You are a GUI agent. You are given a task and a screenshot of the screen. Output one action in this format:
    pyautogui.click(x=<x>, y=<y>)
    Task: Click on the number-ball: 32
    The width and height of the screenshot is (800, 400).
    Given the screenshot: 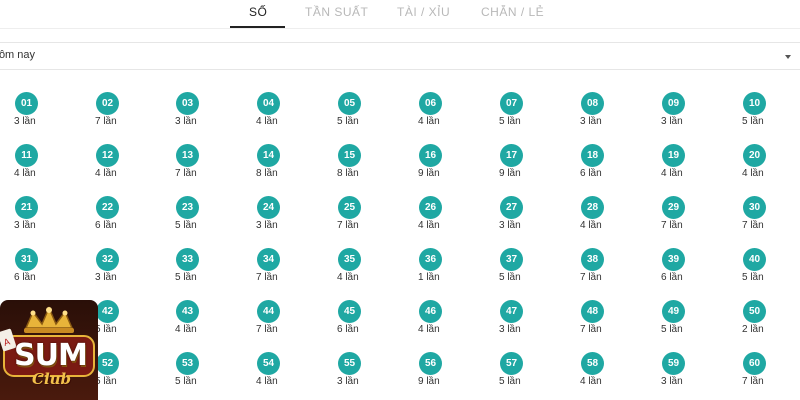 What is the action you would take?
    pyautogui.click(x=107, y=259)
    